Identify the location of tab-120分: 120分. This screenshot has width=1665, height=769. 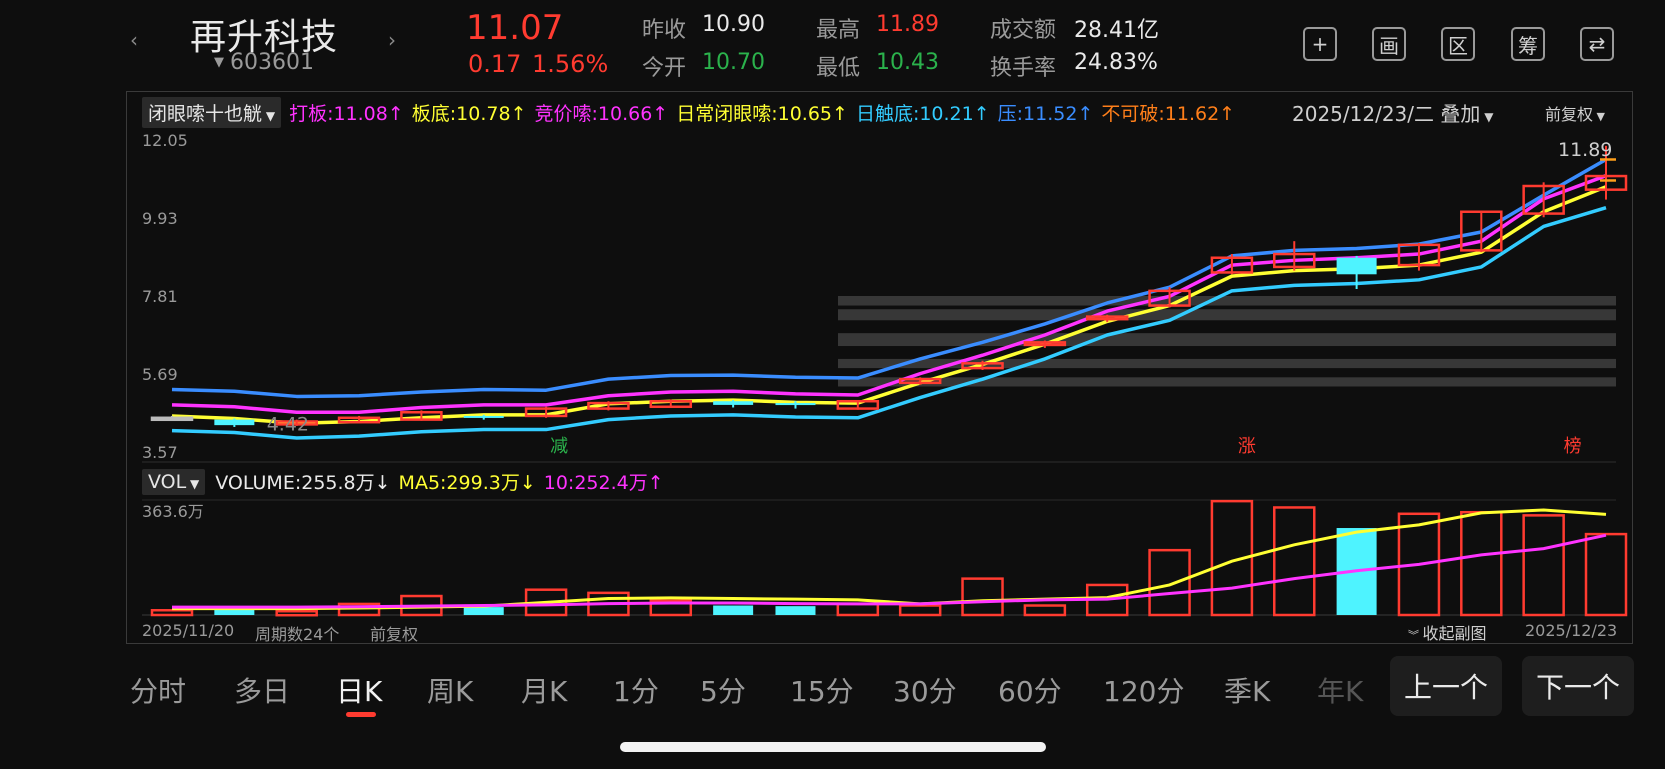
(1143, 690).